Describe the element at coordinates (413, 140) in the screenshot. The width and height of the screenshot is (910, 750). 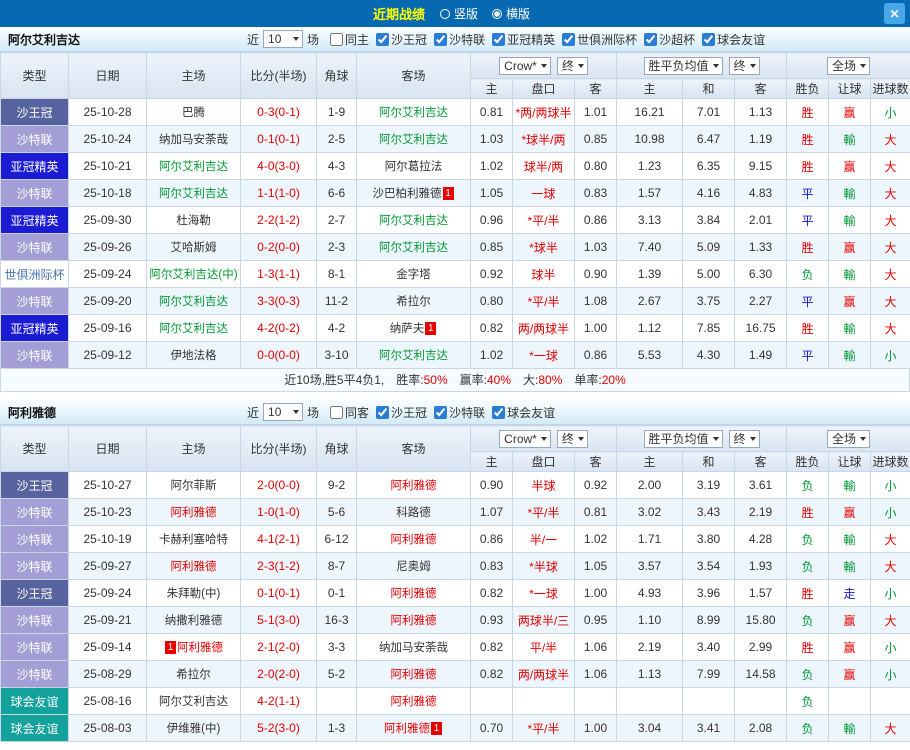
I see `team-link: 阿尔艾利吉达` at that location.